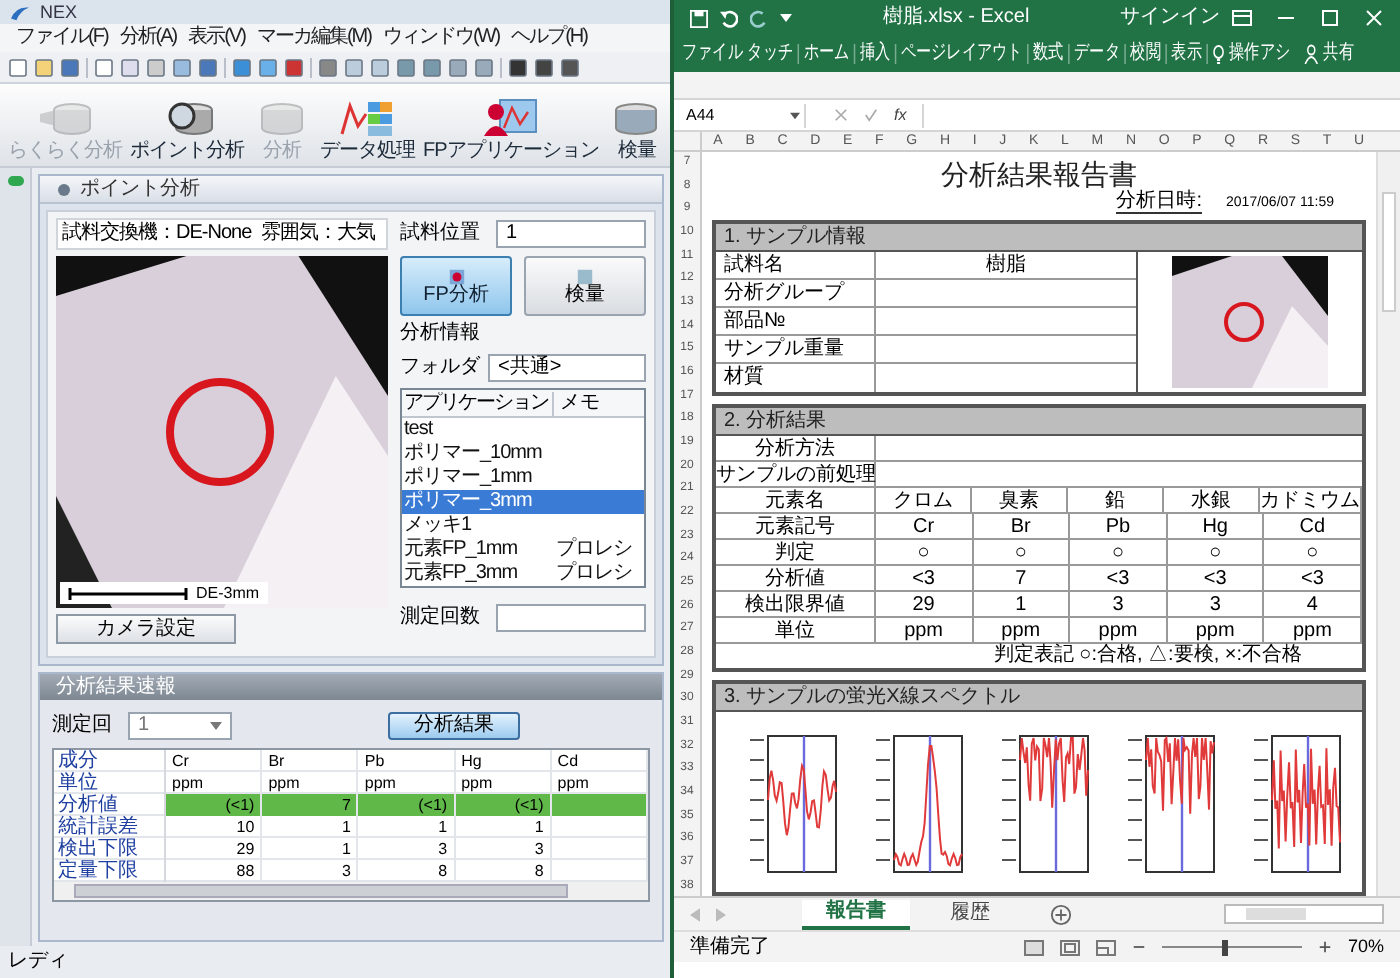 The width and height of the screenshot is (1400, 978). What do you see at coordinates (796, 527) in the screenshot?
I see `table-cell: 元素記号` at bounding box center [796, 527].